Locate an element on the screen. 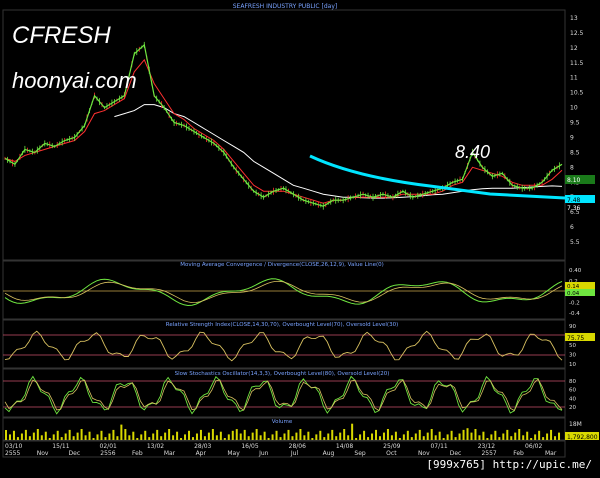 This screenshot has height=478, width=600. month-label: Mar is located at coordinates (170, 453).